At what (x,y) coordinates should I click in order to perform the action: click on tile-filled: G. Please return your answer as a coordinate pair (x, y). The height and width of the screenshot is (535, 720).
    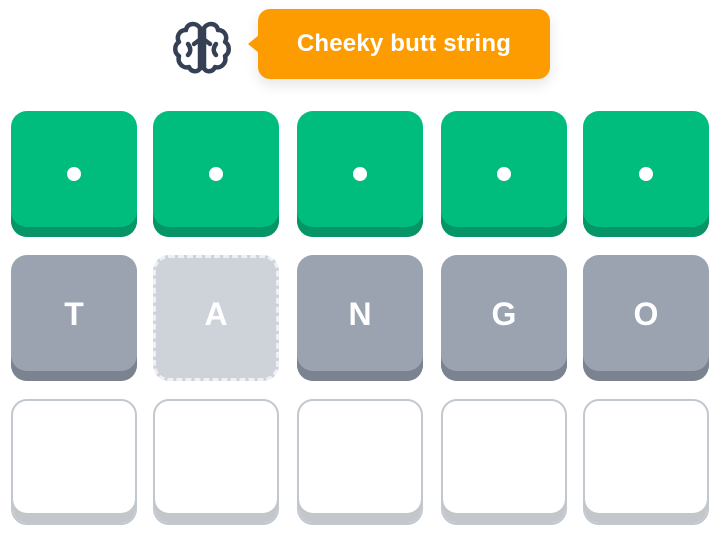
    Looking at the image, I should click on (504, 318).